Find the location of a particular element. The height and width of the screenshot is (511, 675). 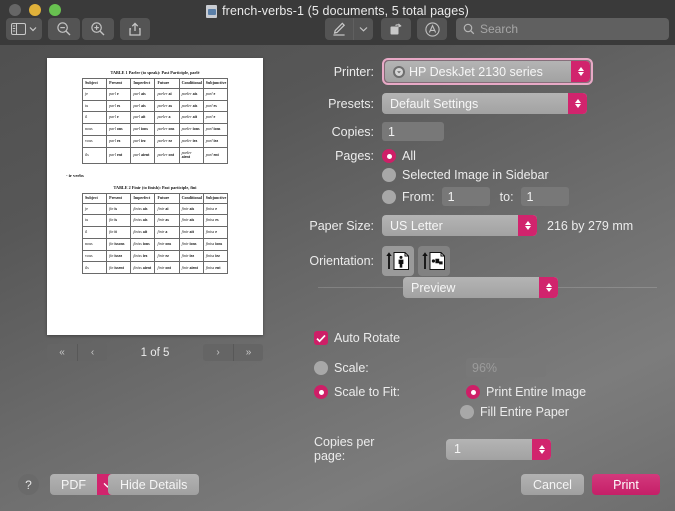

printer-label: Printer: is located at coordinates (353, 71).